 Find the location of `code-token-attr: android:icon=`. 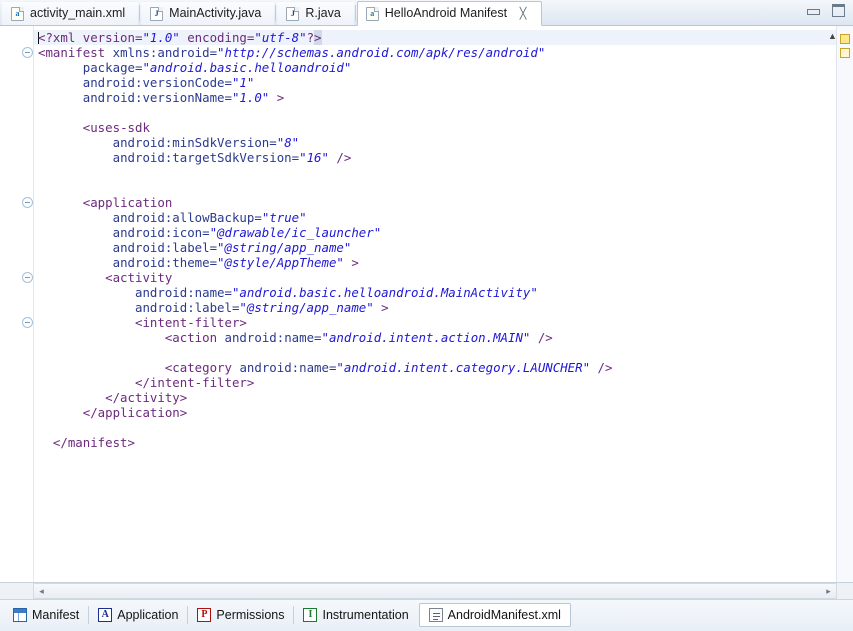

code-token-attr: android:icon= is located at coordinates (161, 232).